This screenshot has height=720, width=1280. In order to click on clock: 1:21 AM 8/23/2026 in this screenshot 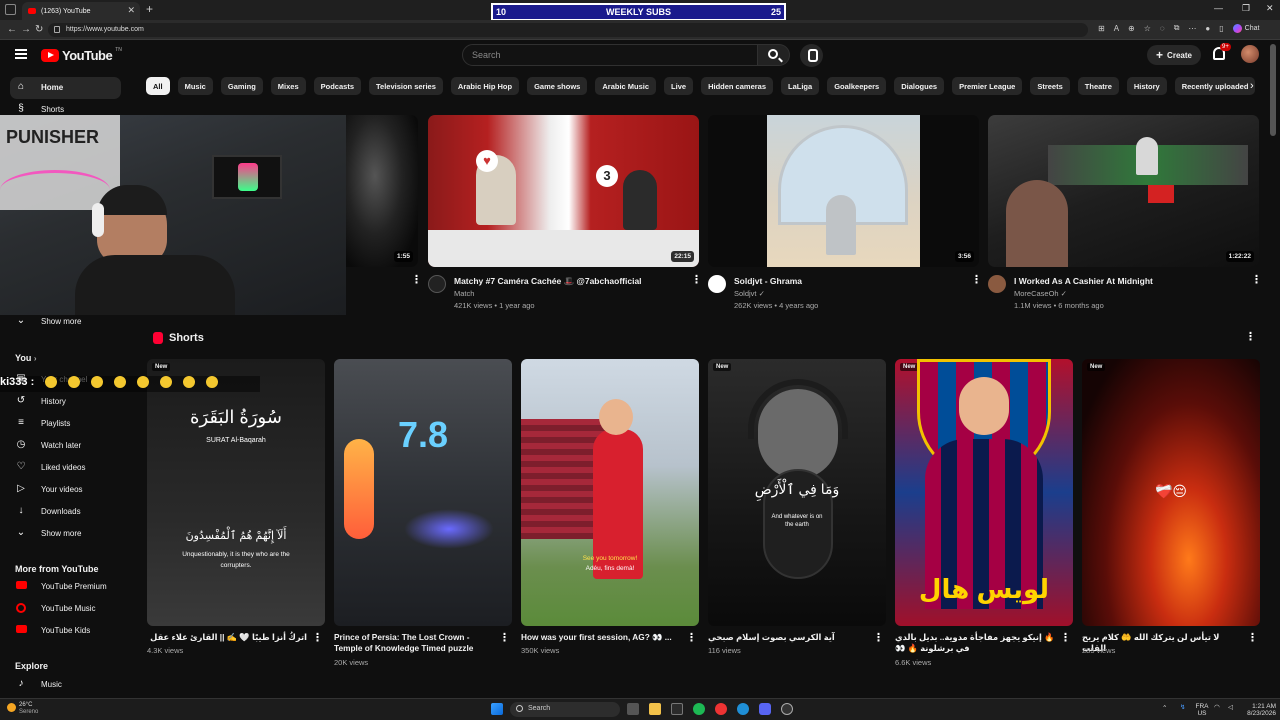, I will do `click(1258, 710)`.